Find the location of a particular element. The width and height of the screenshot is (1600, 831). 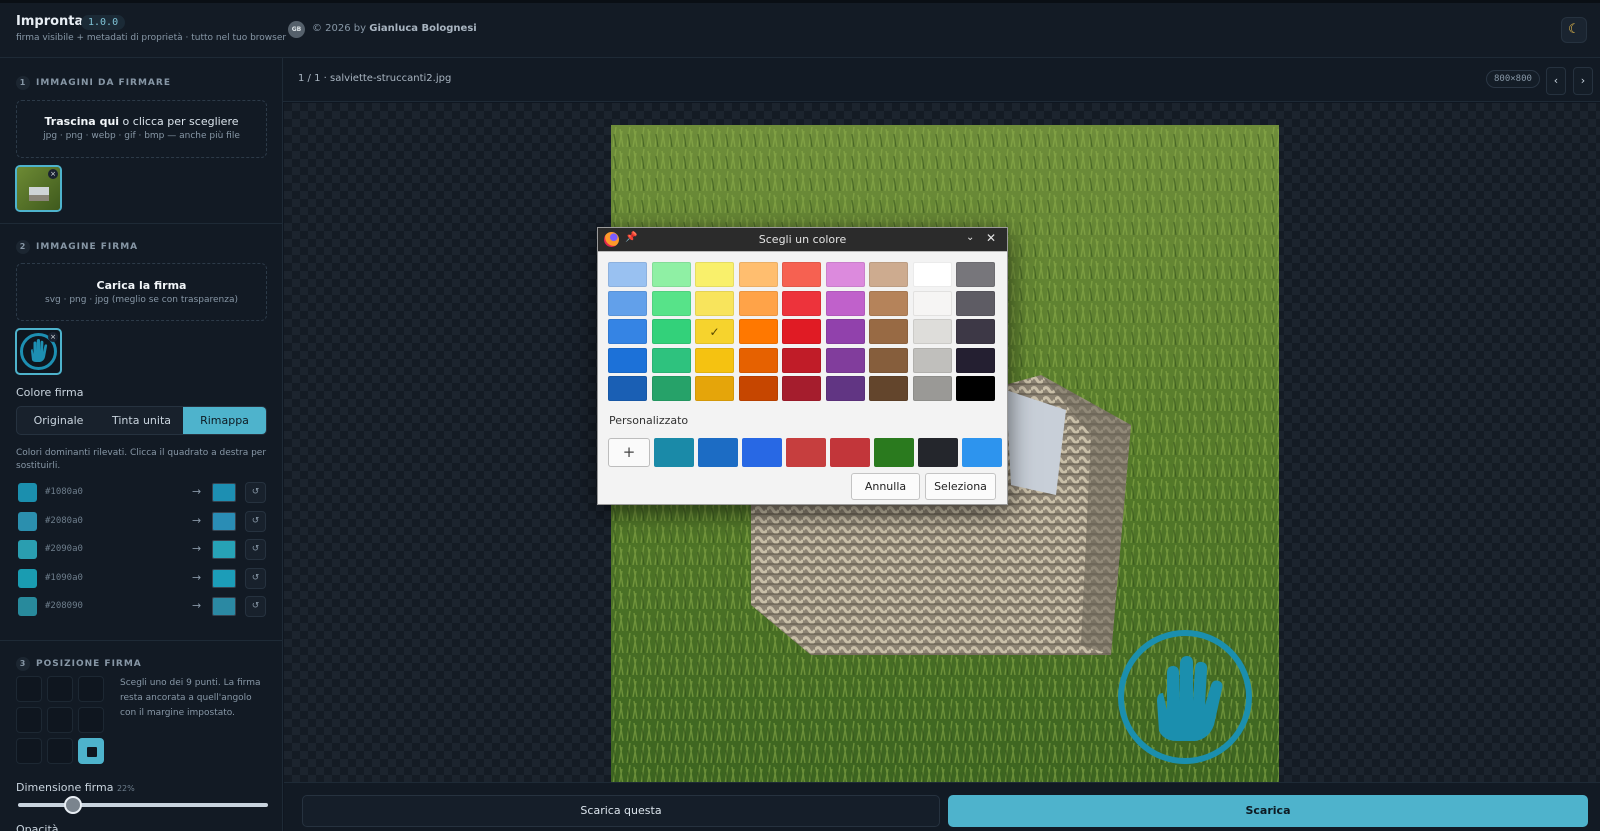

preview-header is located at coordinates (941, 80).